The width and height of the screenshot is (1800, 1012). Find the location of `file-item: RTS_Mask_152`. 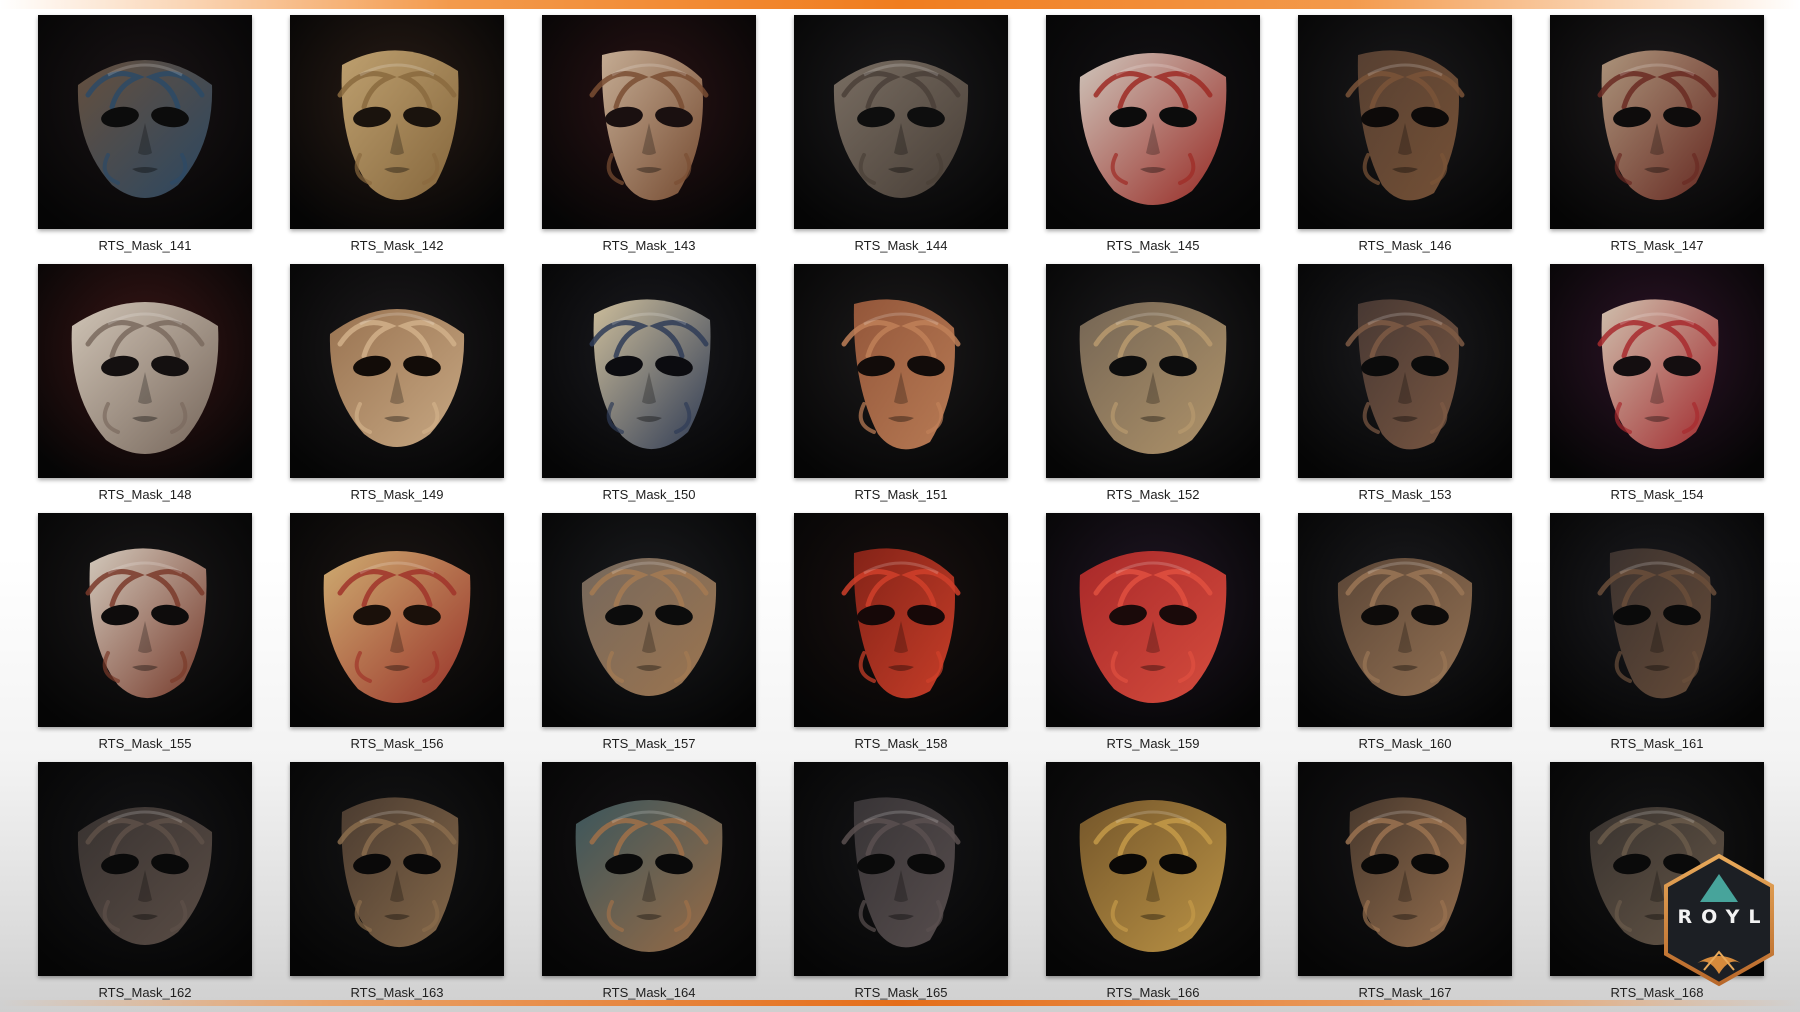

file-item: RTS_Mask_152 is located at coordinates (1153, 388).